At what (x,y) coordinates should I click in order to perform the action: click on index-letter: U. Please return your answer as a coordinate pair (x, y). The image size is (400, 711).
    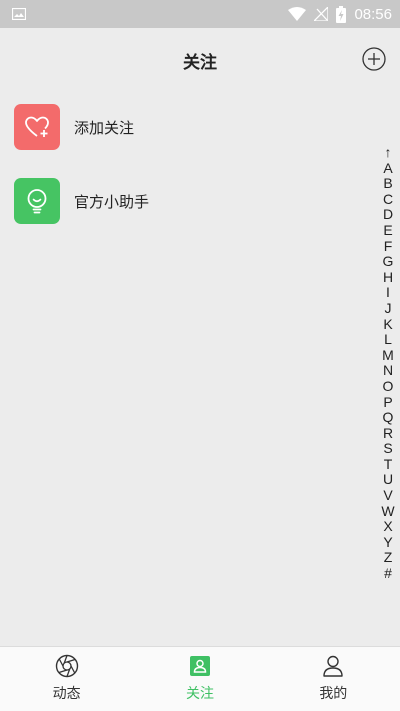
    Looking at the image, I should click on (388, 480).